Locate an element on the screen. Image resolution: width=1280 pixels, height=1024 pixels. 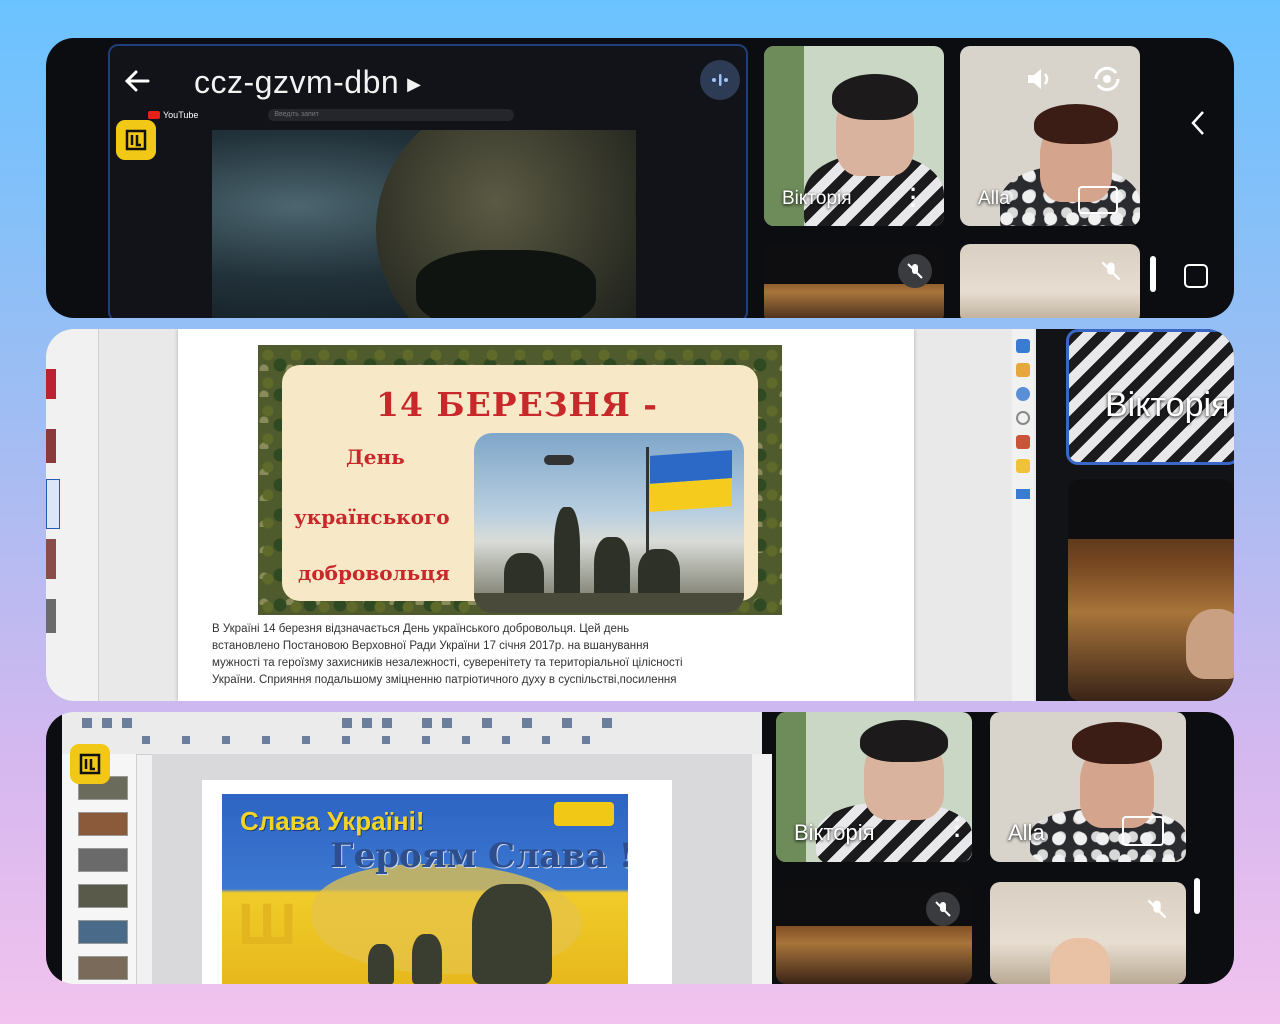
slide-canvas: Слава Україні! Героям Слава ! Ш is located at coordinates (452, 869).